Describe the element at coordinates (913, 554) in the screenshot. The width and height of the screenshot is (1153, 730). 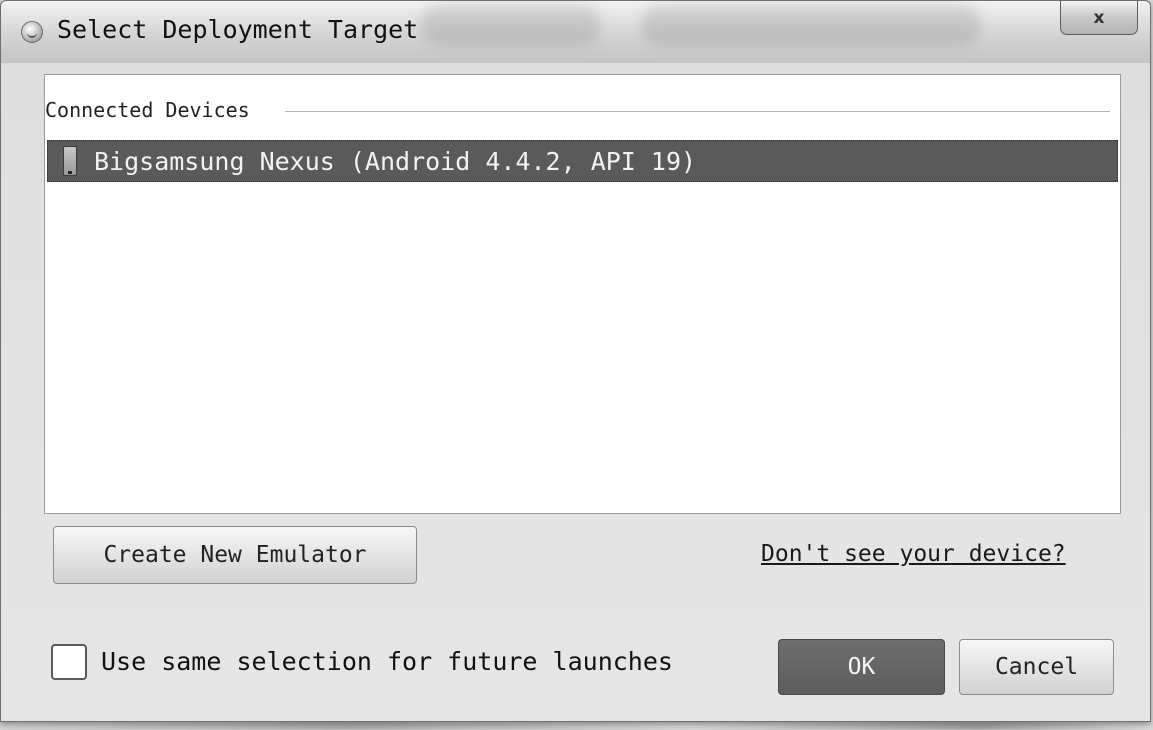
I see `device-help-link: Don't see your device?` at that location.